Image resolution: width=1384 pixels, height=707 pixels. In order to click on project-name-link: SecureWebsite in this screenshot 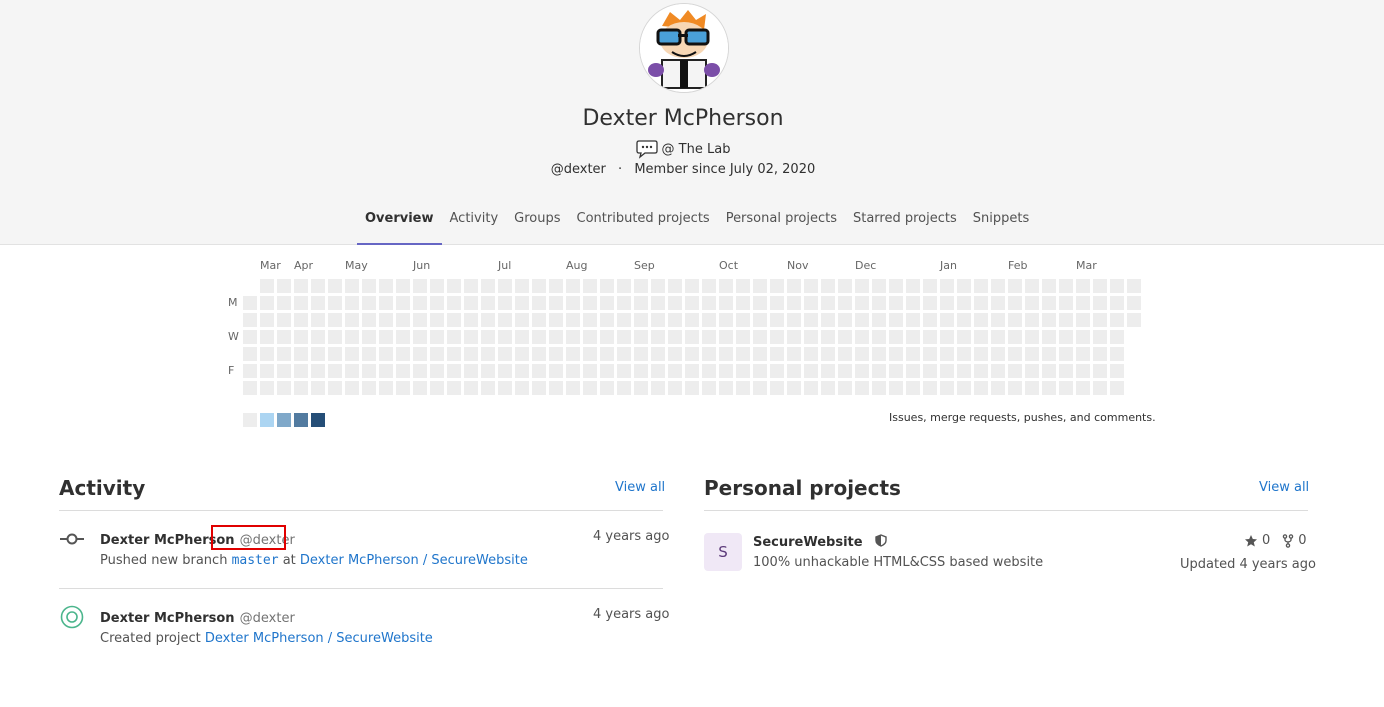, I will do `click(808, 542)`.